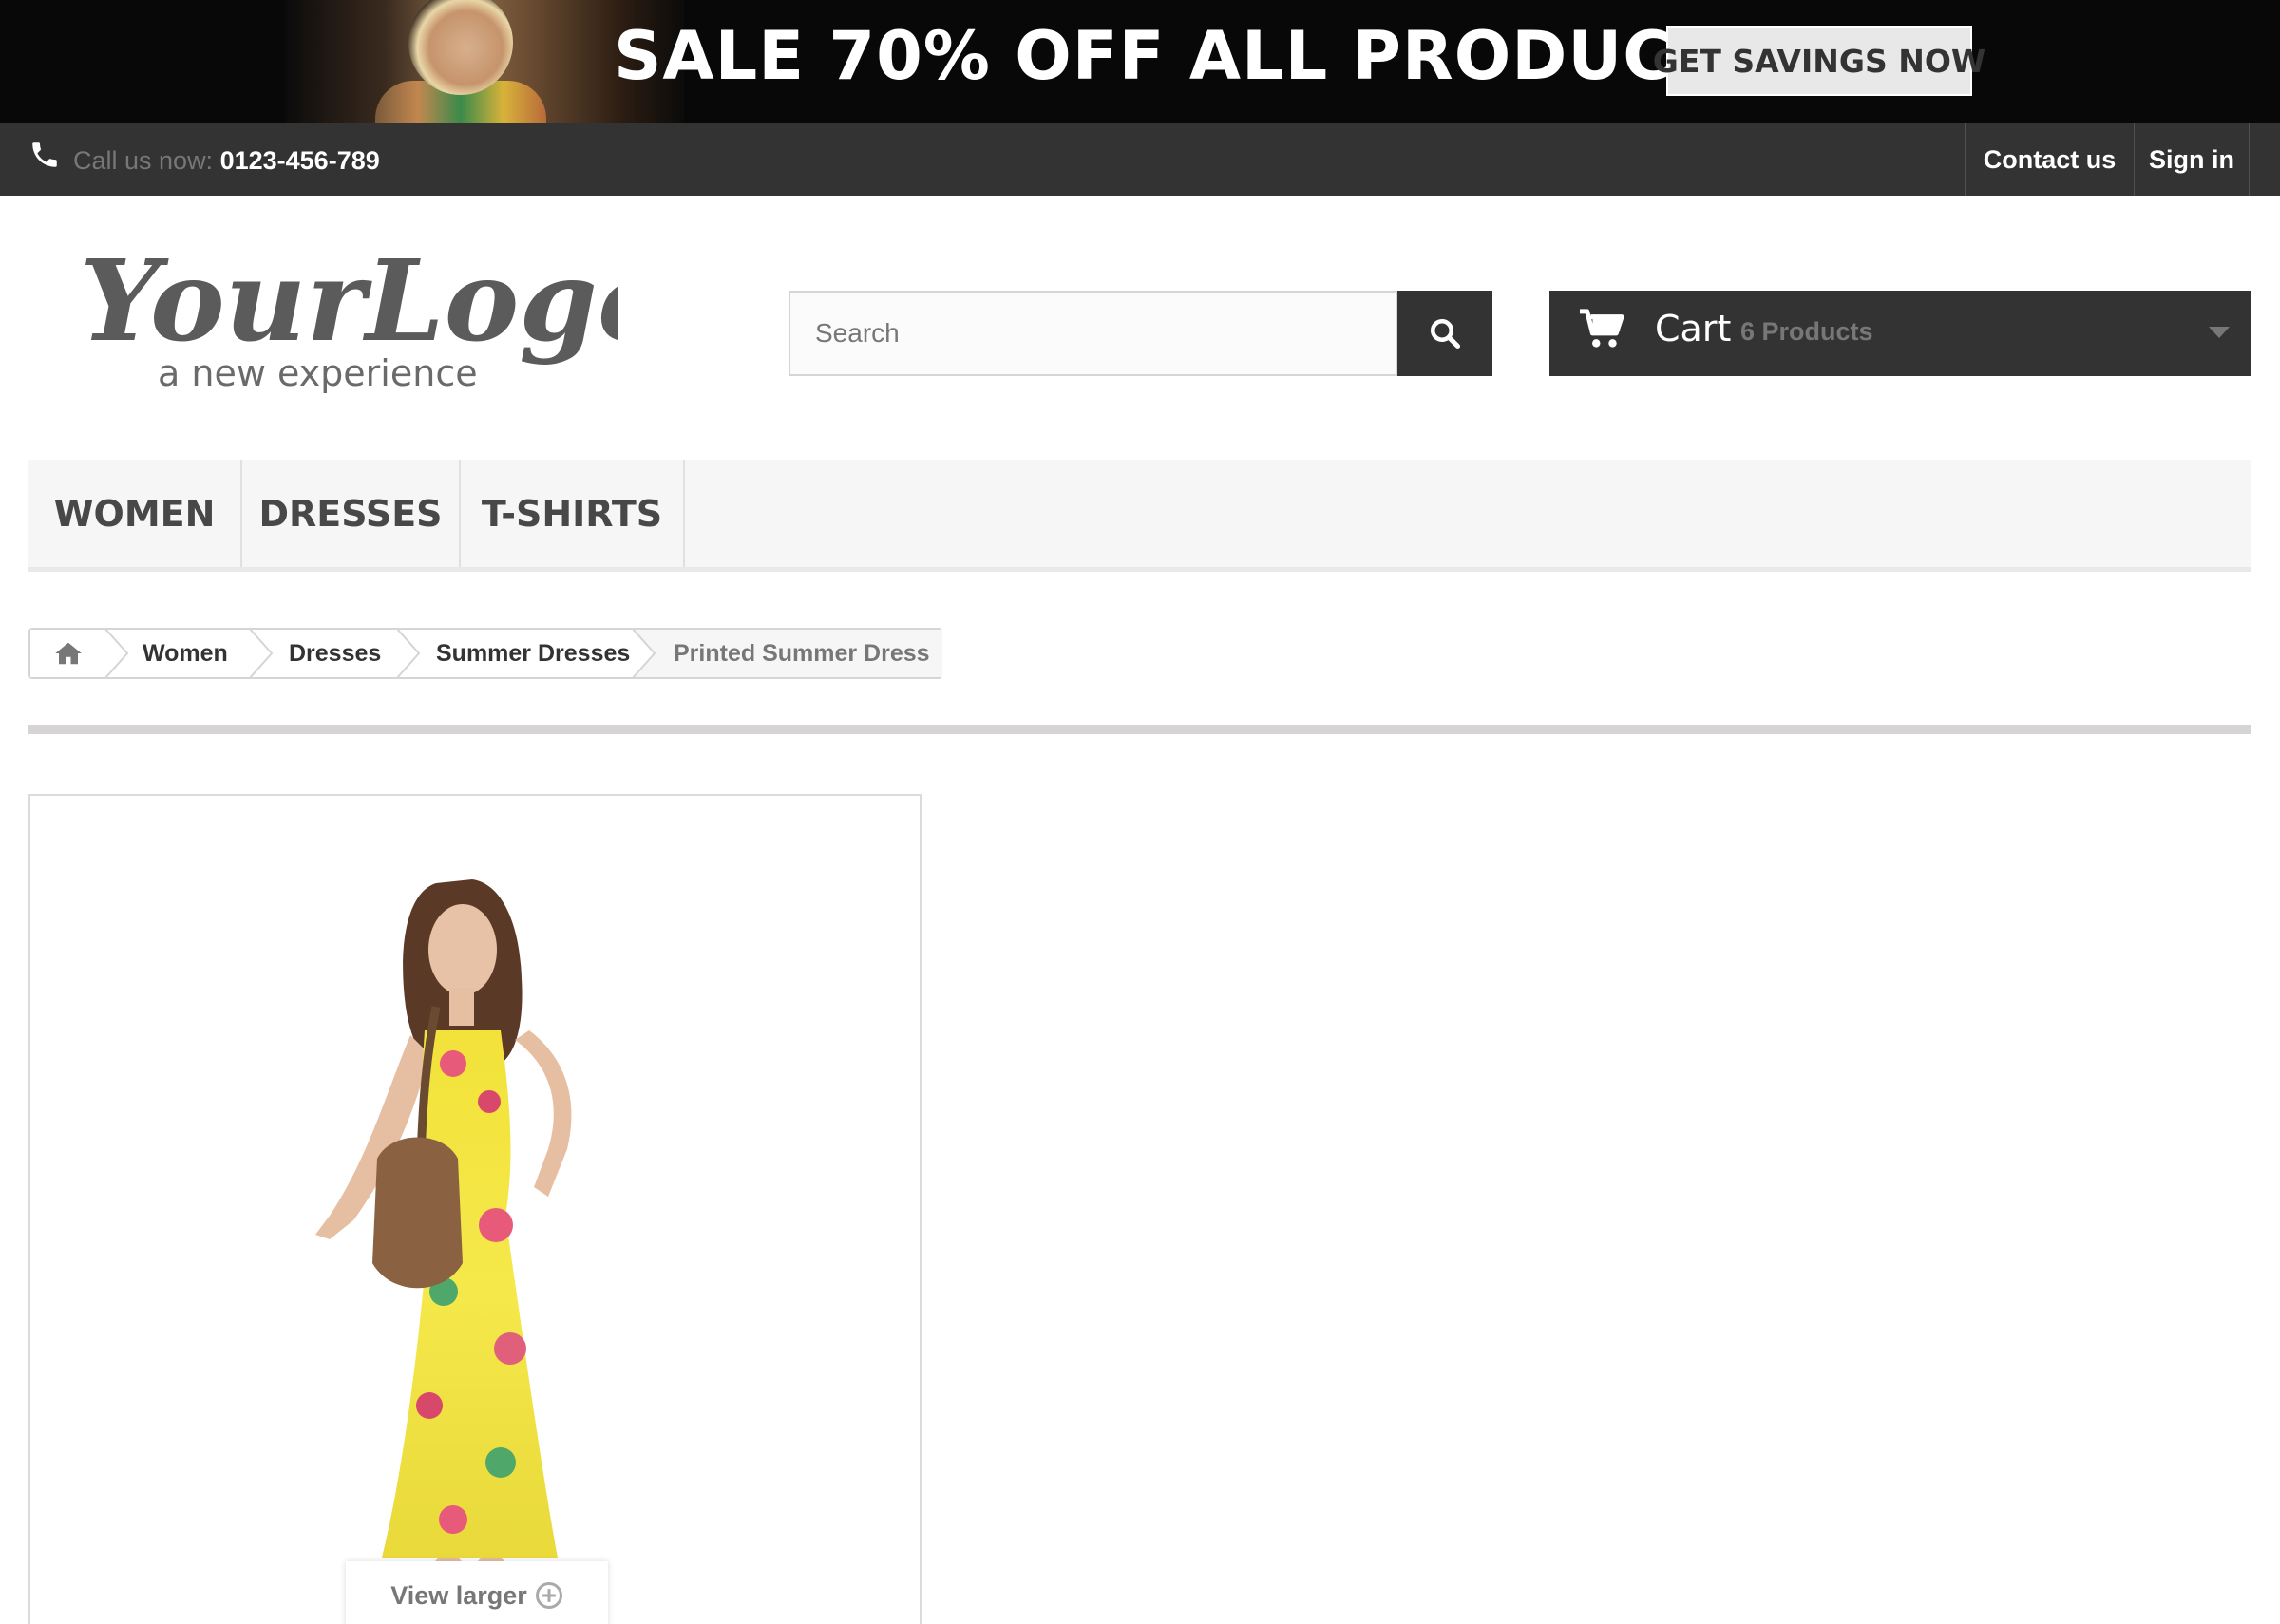 The width and height of the screenshot is (2280, 1624). I want to click on breadcrumb-summer-dresses: Summer Dresses, so click(516, 654).